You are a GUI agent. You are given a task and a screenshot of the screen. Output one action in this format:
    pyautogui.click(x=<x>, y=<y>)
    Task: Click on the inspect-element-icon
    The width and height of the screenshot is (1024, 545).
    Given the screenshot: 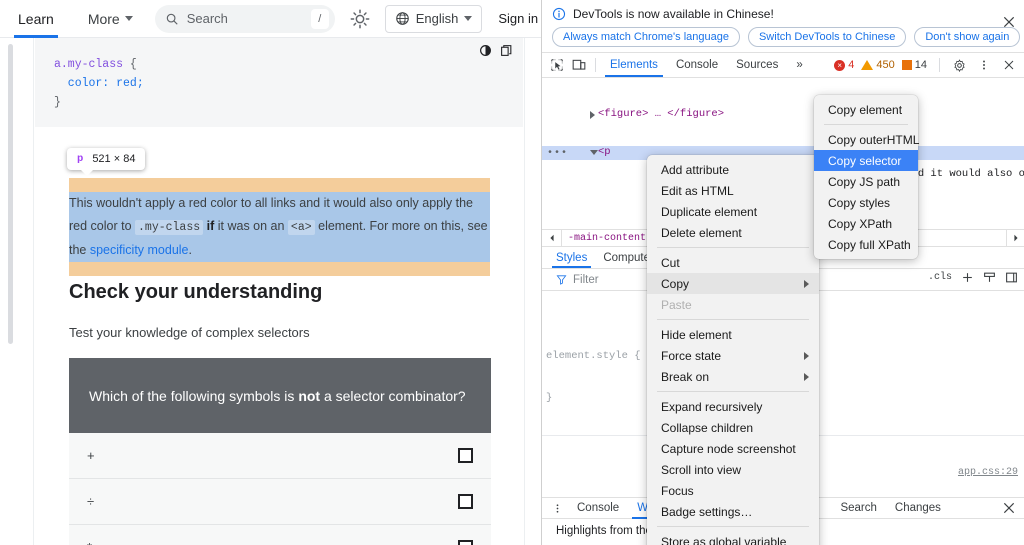 What is the action you would take?
    pyautogui.click(x=557, y=65)
    